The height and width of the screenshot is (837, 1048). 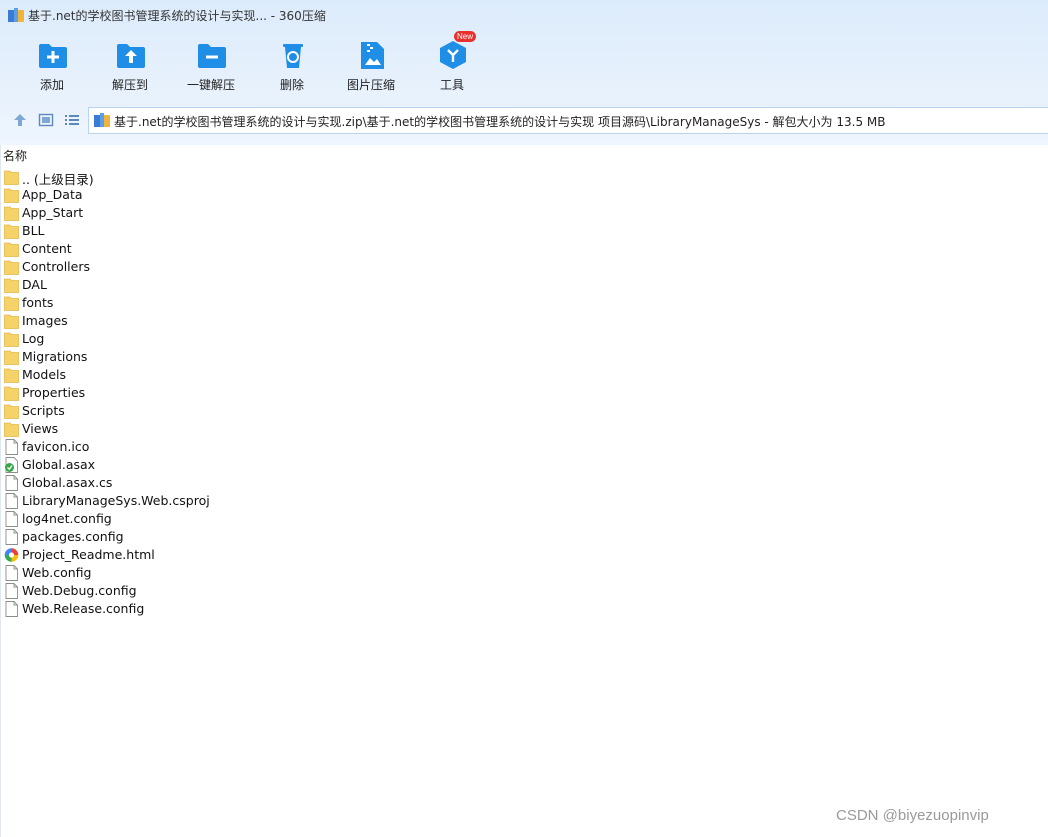 I want to click on tools-button: 工具 New, so click(x=452, y=63).